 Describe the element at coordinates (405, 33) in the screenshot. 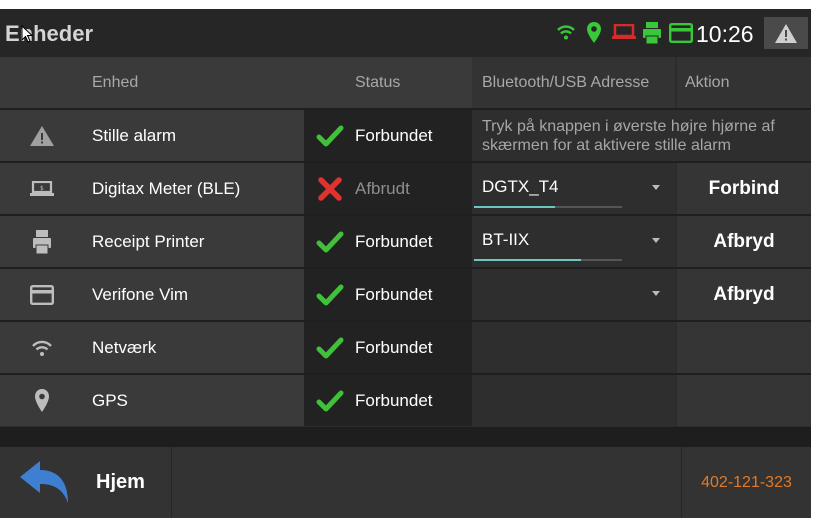

I see `top-bar: Enheder 10:26` at that location.